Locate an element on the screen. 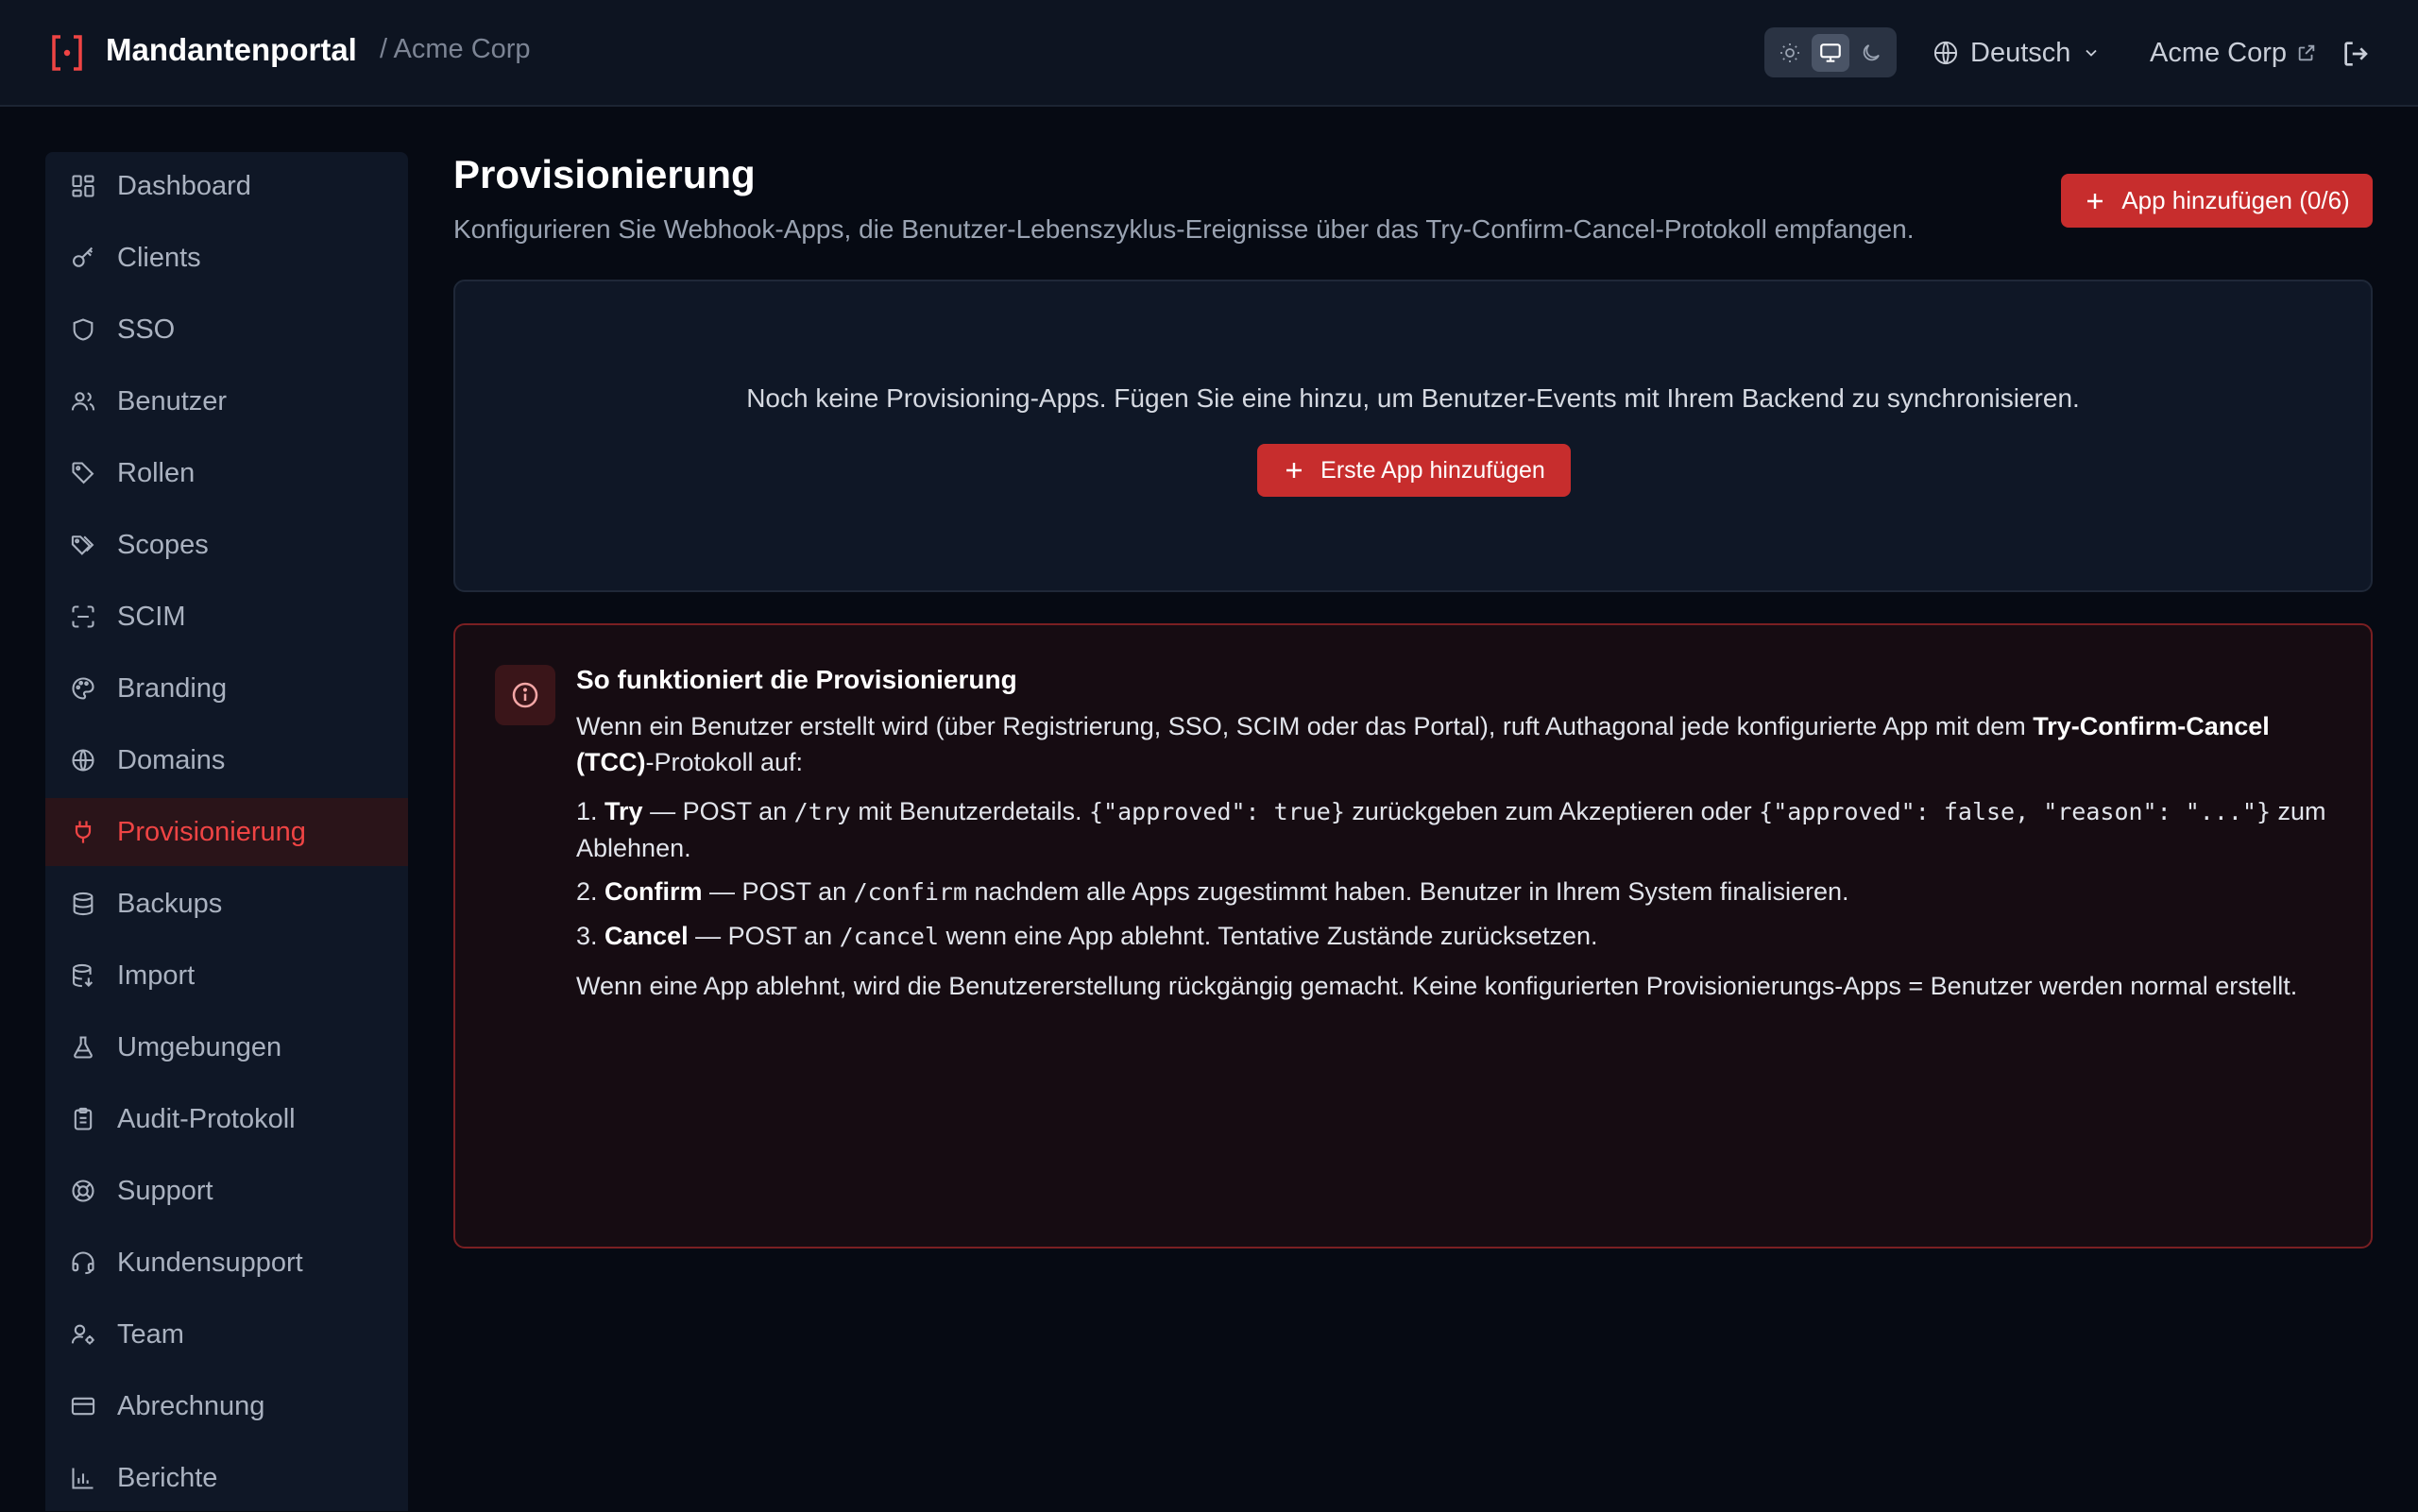 The height and width of the screenshot is (1512, 2418). info-icon is located at coordinates (525, 695).